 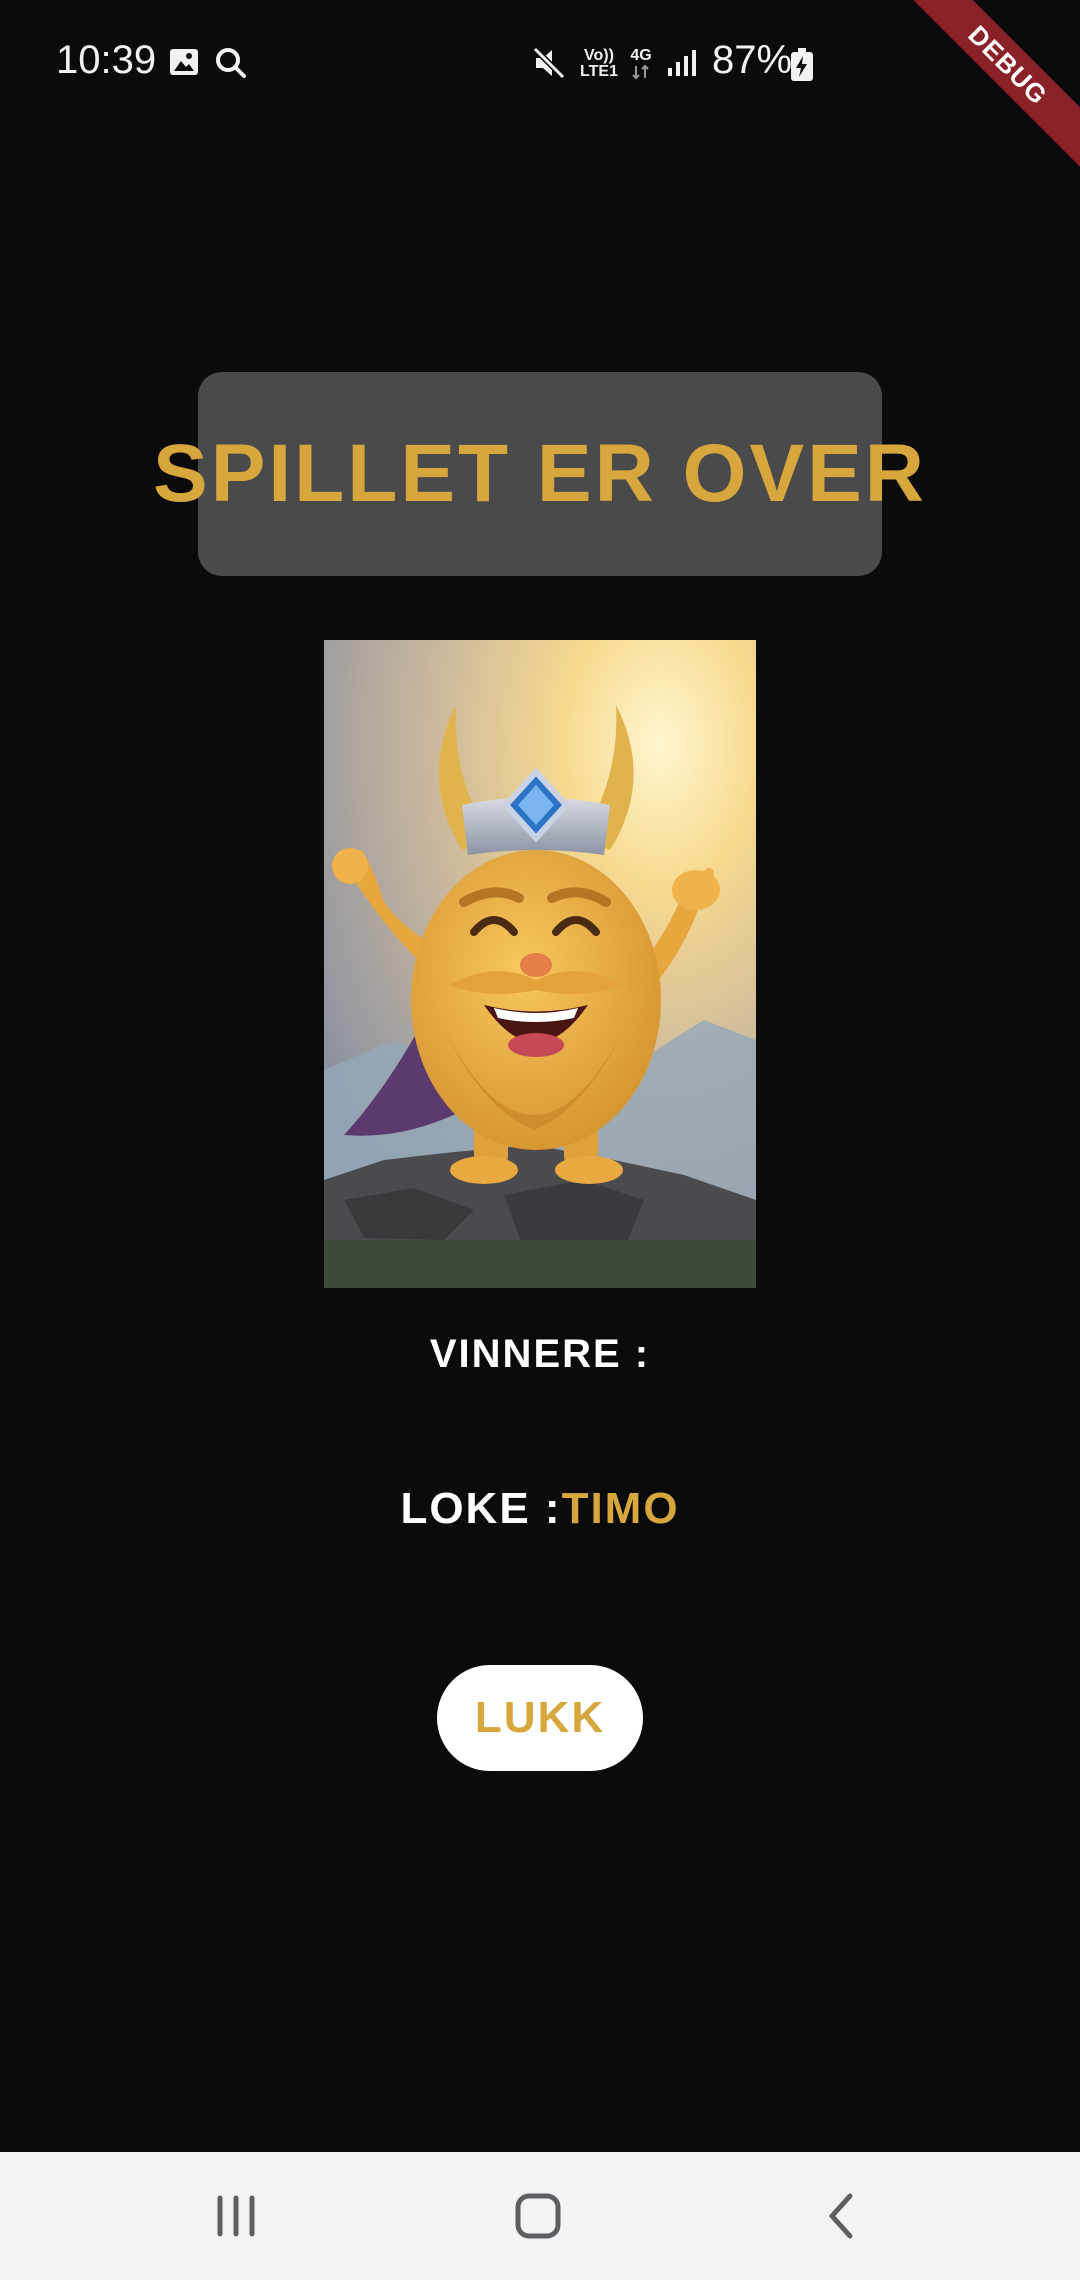 I want to click on winners-label: VINNERE :, so click(x=540, y=1354).